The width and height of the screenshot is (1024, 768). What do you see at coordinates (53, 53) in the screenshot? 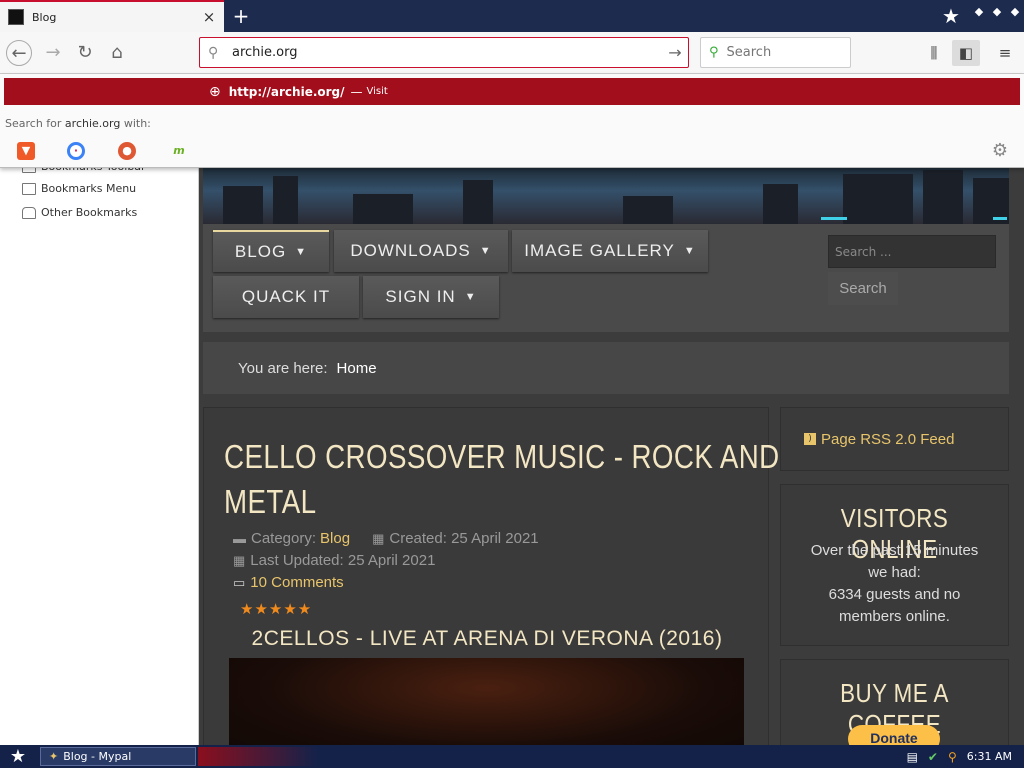
I see `forward-button: →` at bounding box center [53, 53].